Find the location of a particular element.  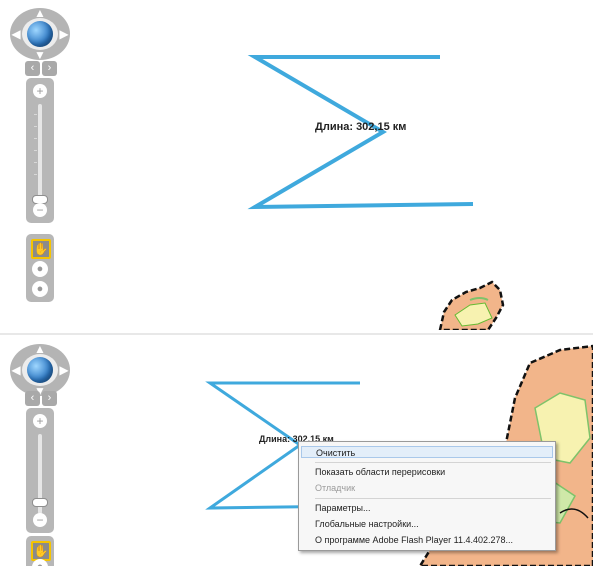

zoom-handle is located at coordinates (40, 502).